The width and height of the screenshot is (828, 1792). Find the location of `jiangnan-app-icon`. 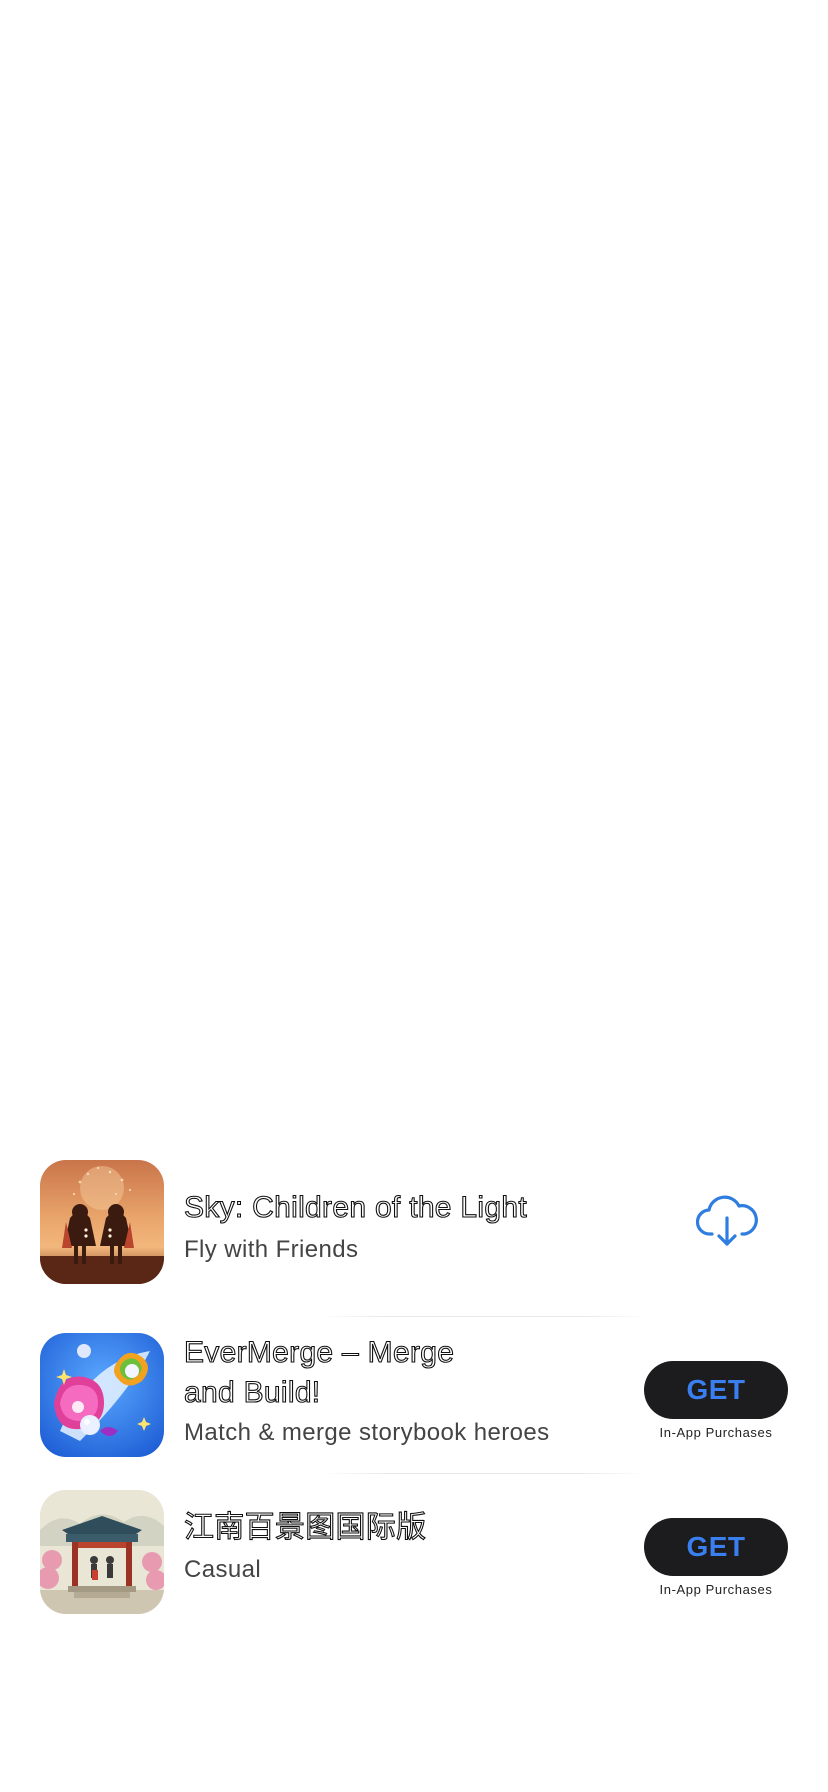

jiangnan-app-icon is located at coordinates (102, 1552).